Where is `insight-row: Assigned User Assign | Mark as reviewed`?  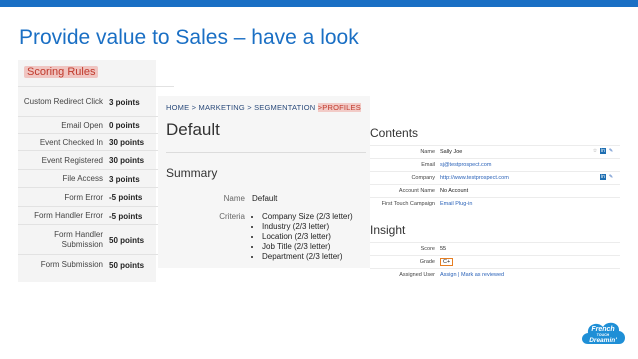
insight-row: Assigned User Assign | Mark as reviewed is located at coordinates (495, 274).